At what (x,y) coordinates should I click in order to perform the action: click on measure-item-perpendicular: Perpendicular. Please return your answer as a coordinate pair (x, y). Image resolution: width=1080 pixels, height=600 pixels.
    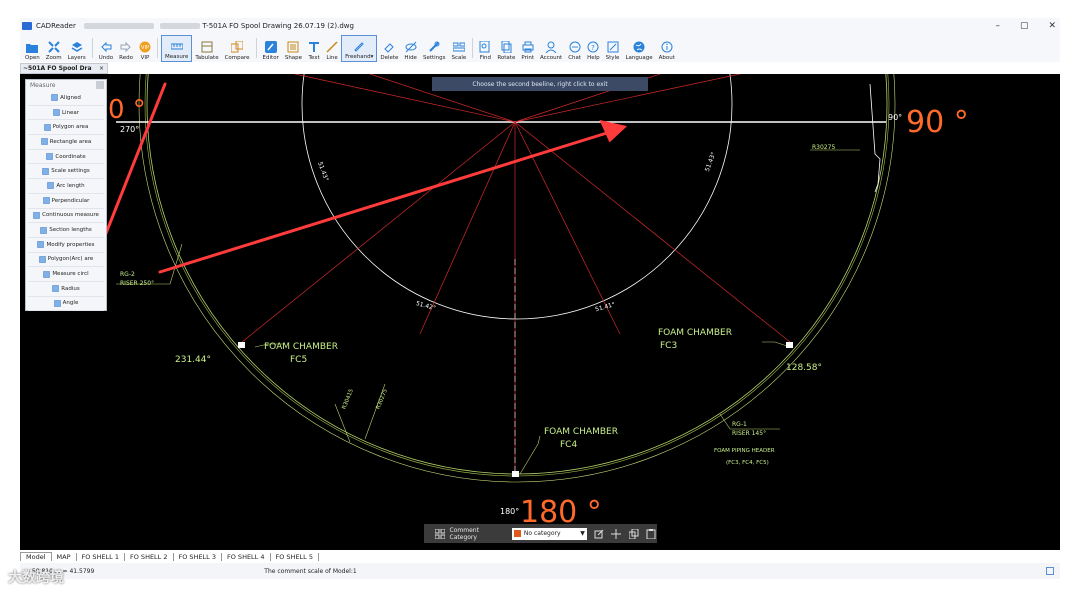
    Looking at the image, I should click on (66, 201).